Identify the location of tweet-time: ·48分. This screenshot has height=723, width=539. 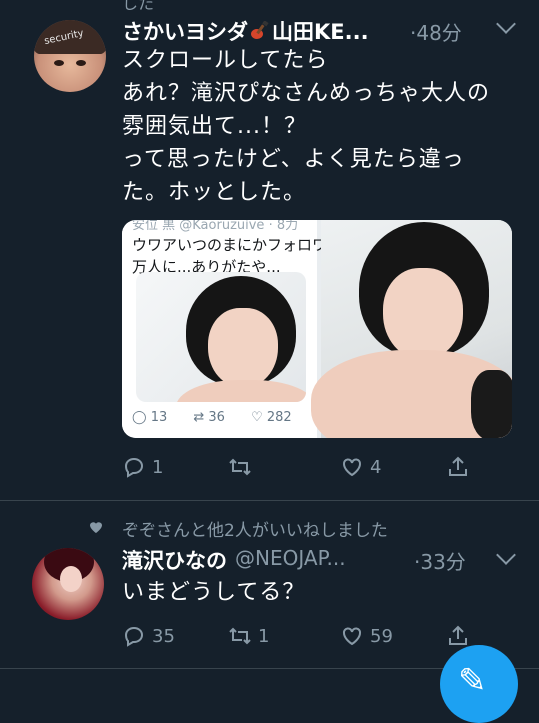
(436, 31).